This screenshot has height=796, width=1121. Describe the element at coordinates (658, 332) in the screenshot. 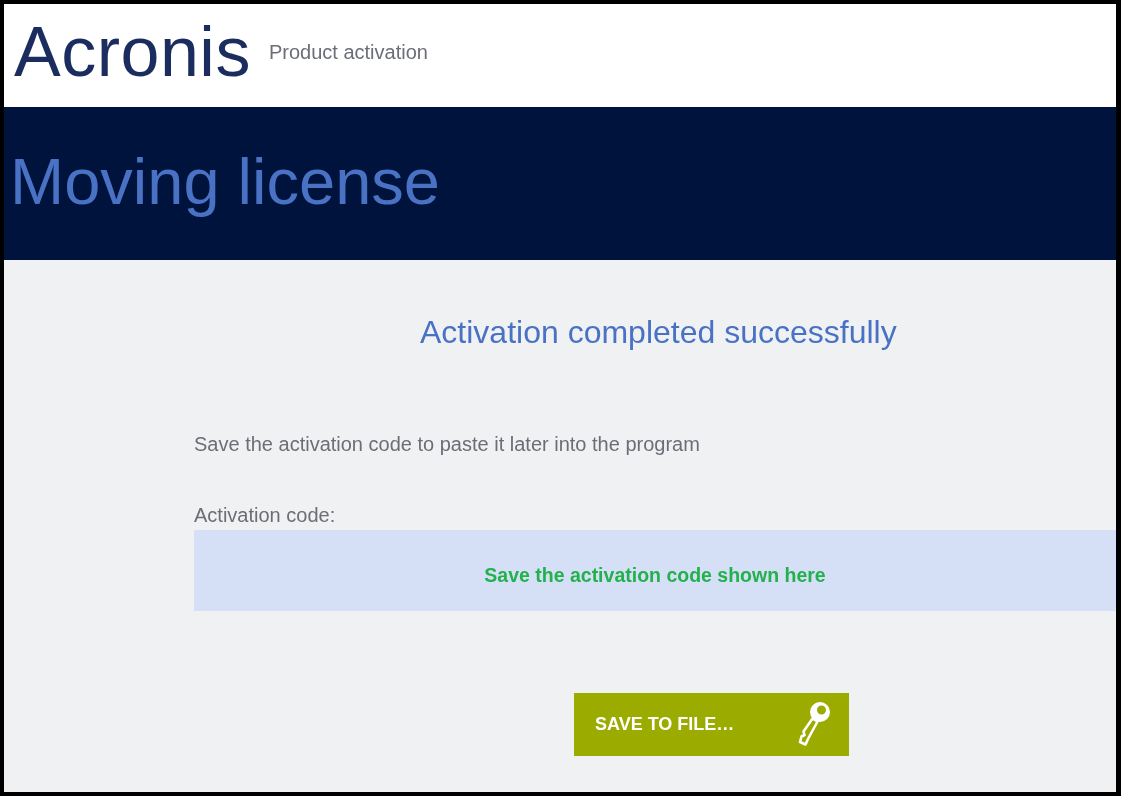

I see `success-heading: Activation completed successfully` at that location.